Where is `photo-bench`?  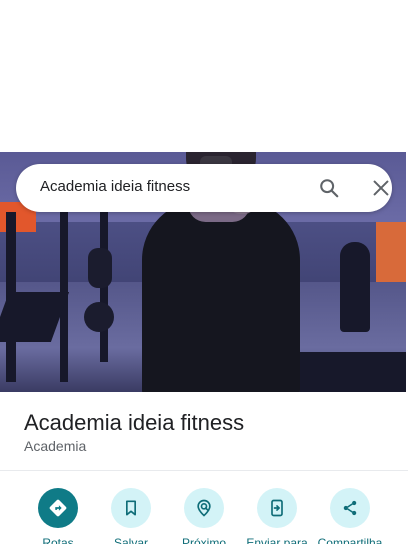
photo-bench is located at coordinates (353, 372).